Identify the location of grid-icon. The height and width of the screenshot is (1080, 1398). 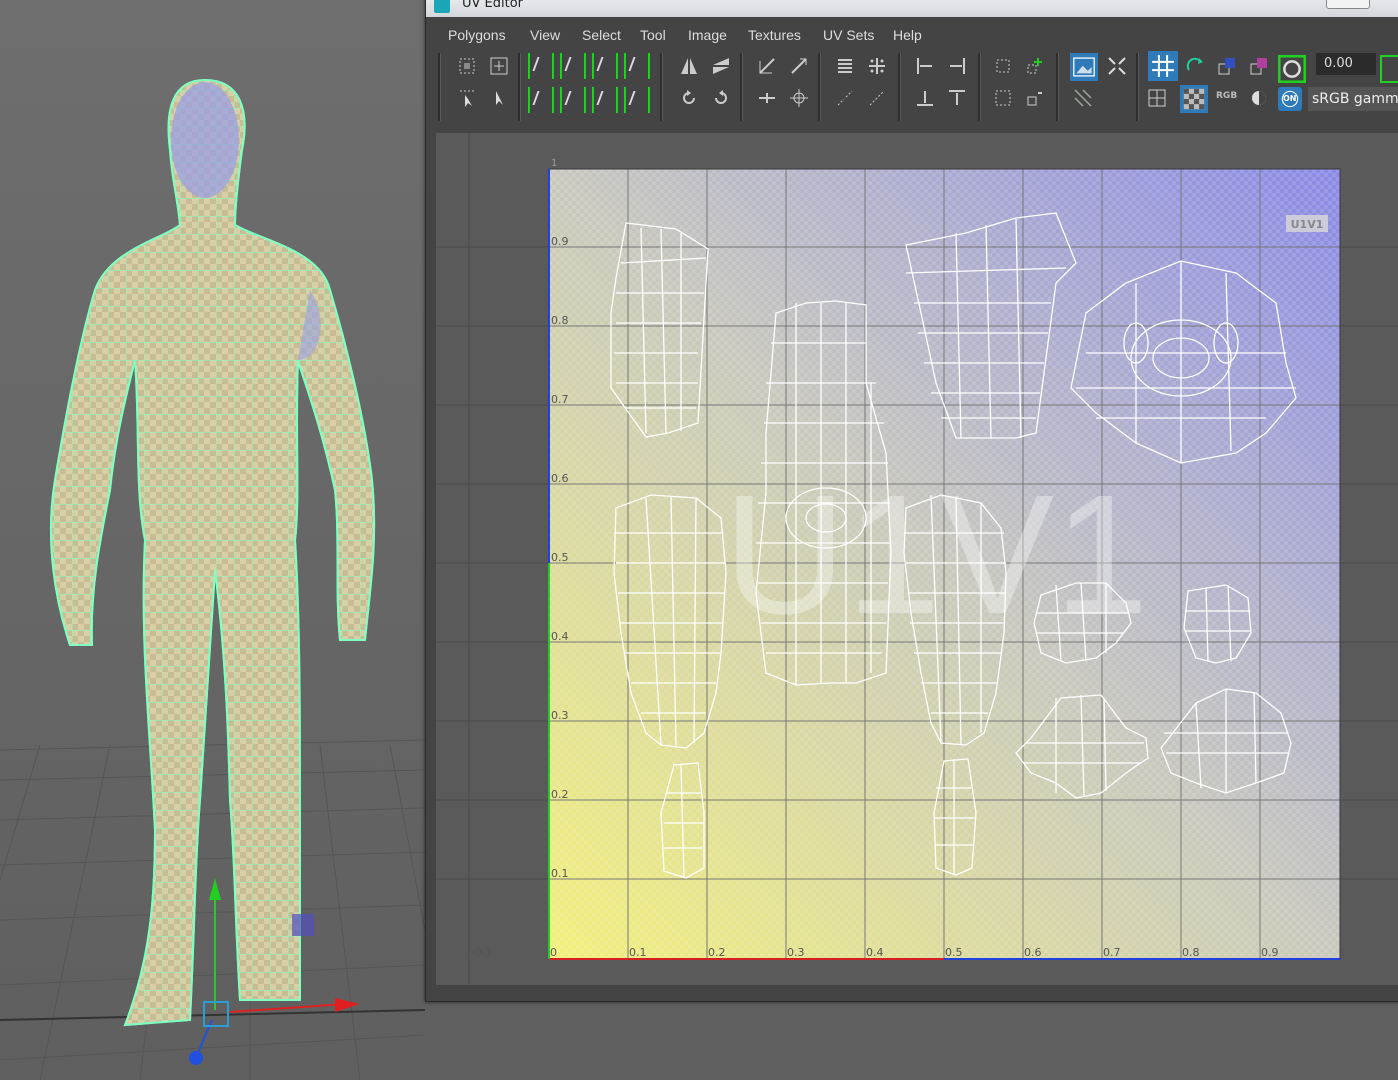
(1163, 66).